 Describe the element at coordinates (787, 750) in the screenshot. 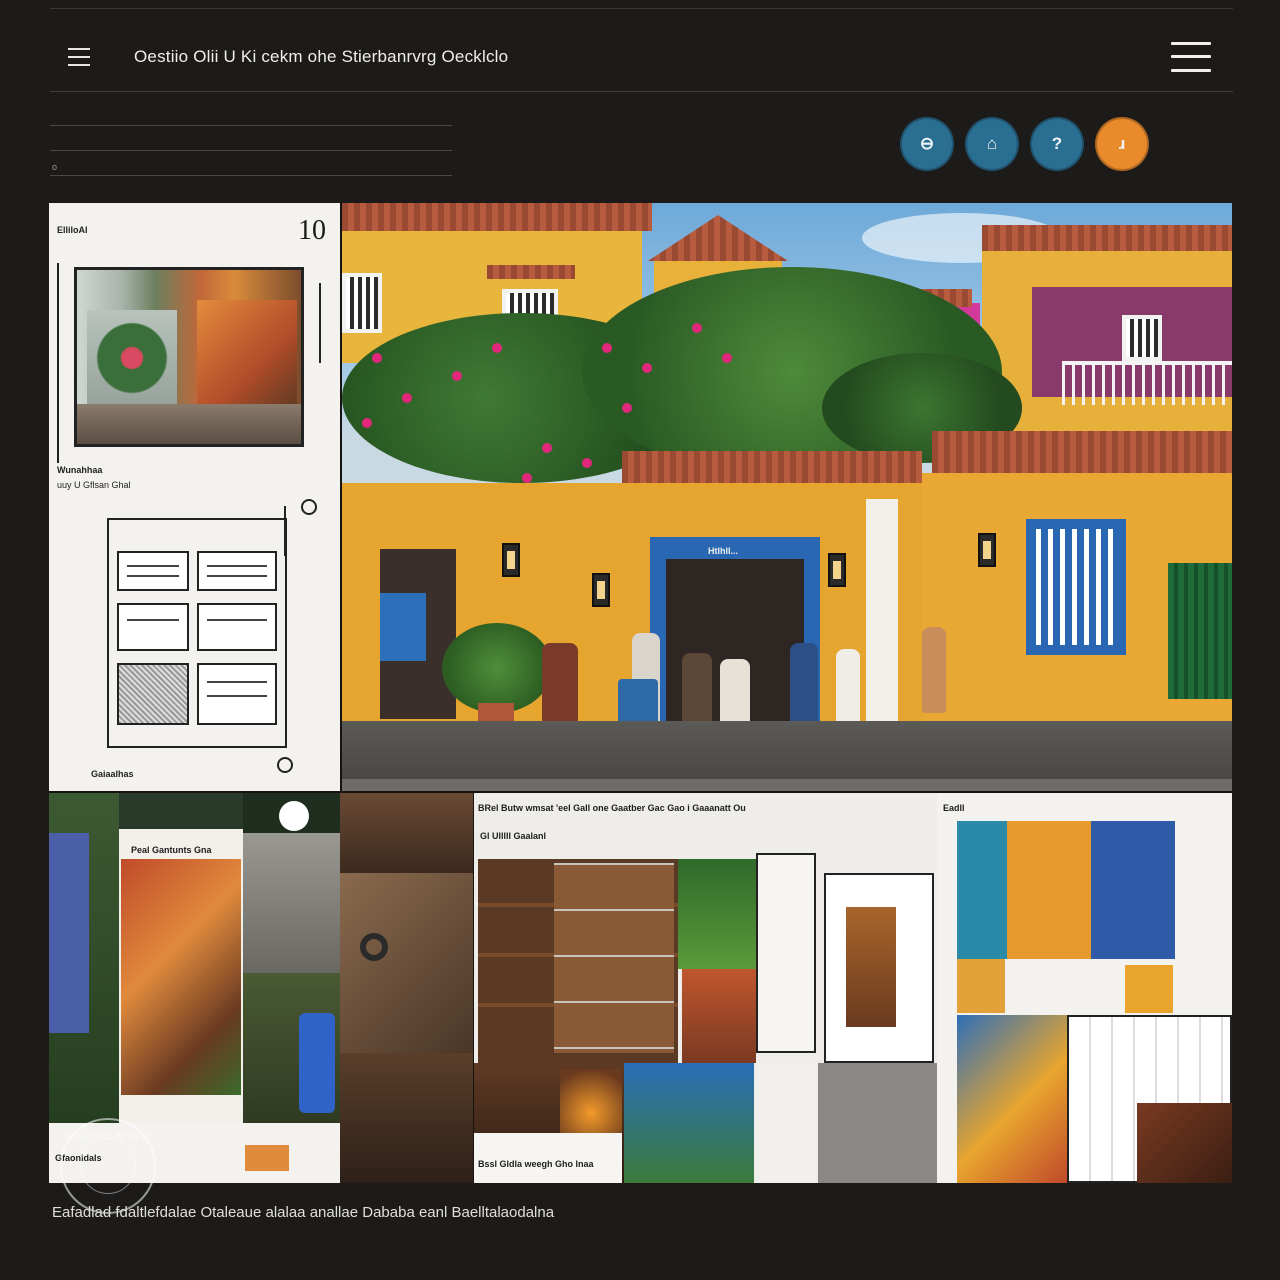

I see `sidewalk` at that location.